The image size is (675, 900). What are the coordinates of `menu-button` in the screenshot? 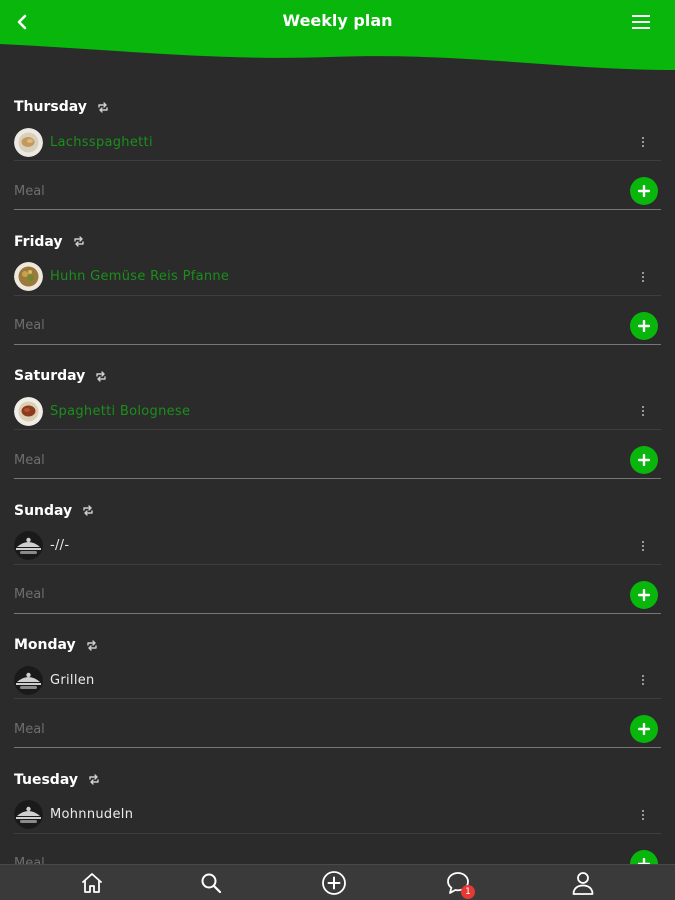 It's located at (641, 22).